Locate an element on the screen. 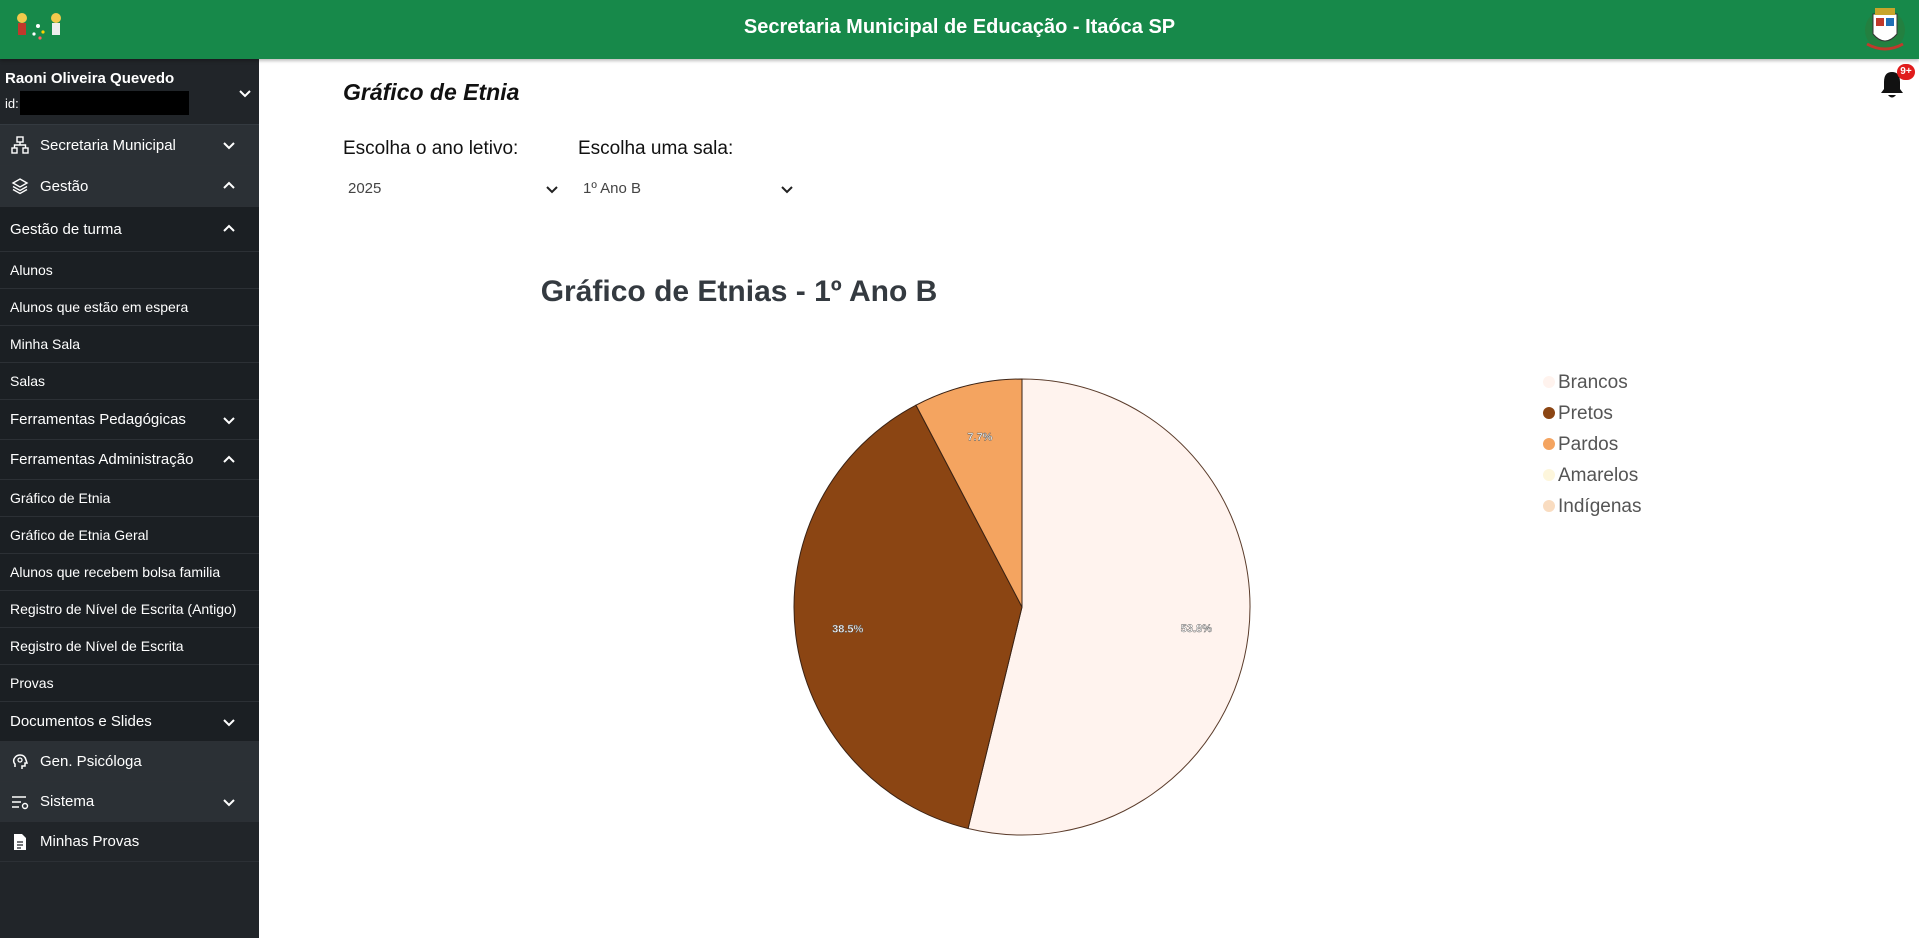 This screenshot has height=938, width=1919. legend-label: Pretos is located at coordinates (1585, 413).